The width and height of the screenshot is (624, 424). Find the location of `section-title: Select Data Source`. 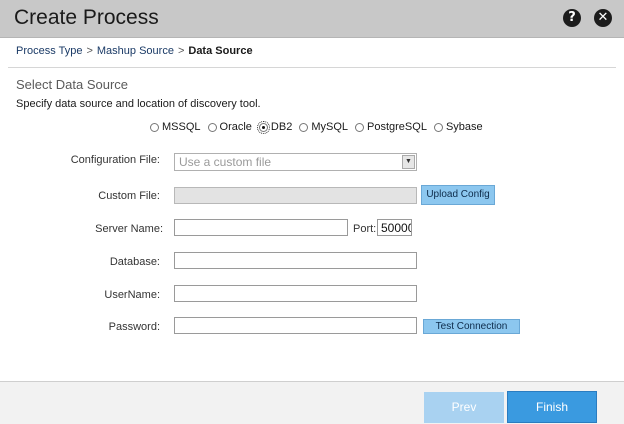

section-title: Select Data Source is located at coordinates (72, 84).